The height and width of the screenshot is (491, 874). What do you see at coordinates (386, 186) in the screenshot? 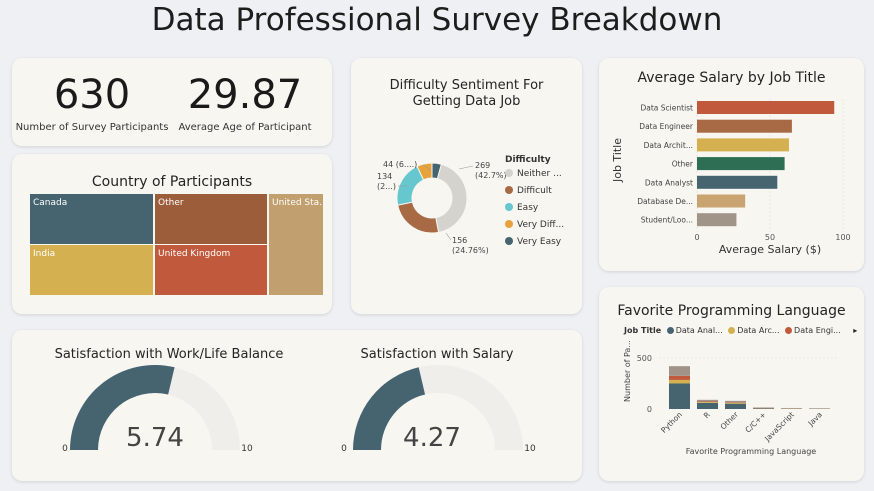
I see `donut-label-easy-pct: (2...)` at bounding box center [386, 186].